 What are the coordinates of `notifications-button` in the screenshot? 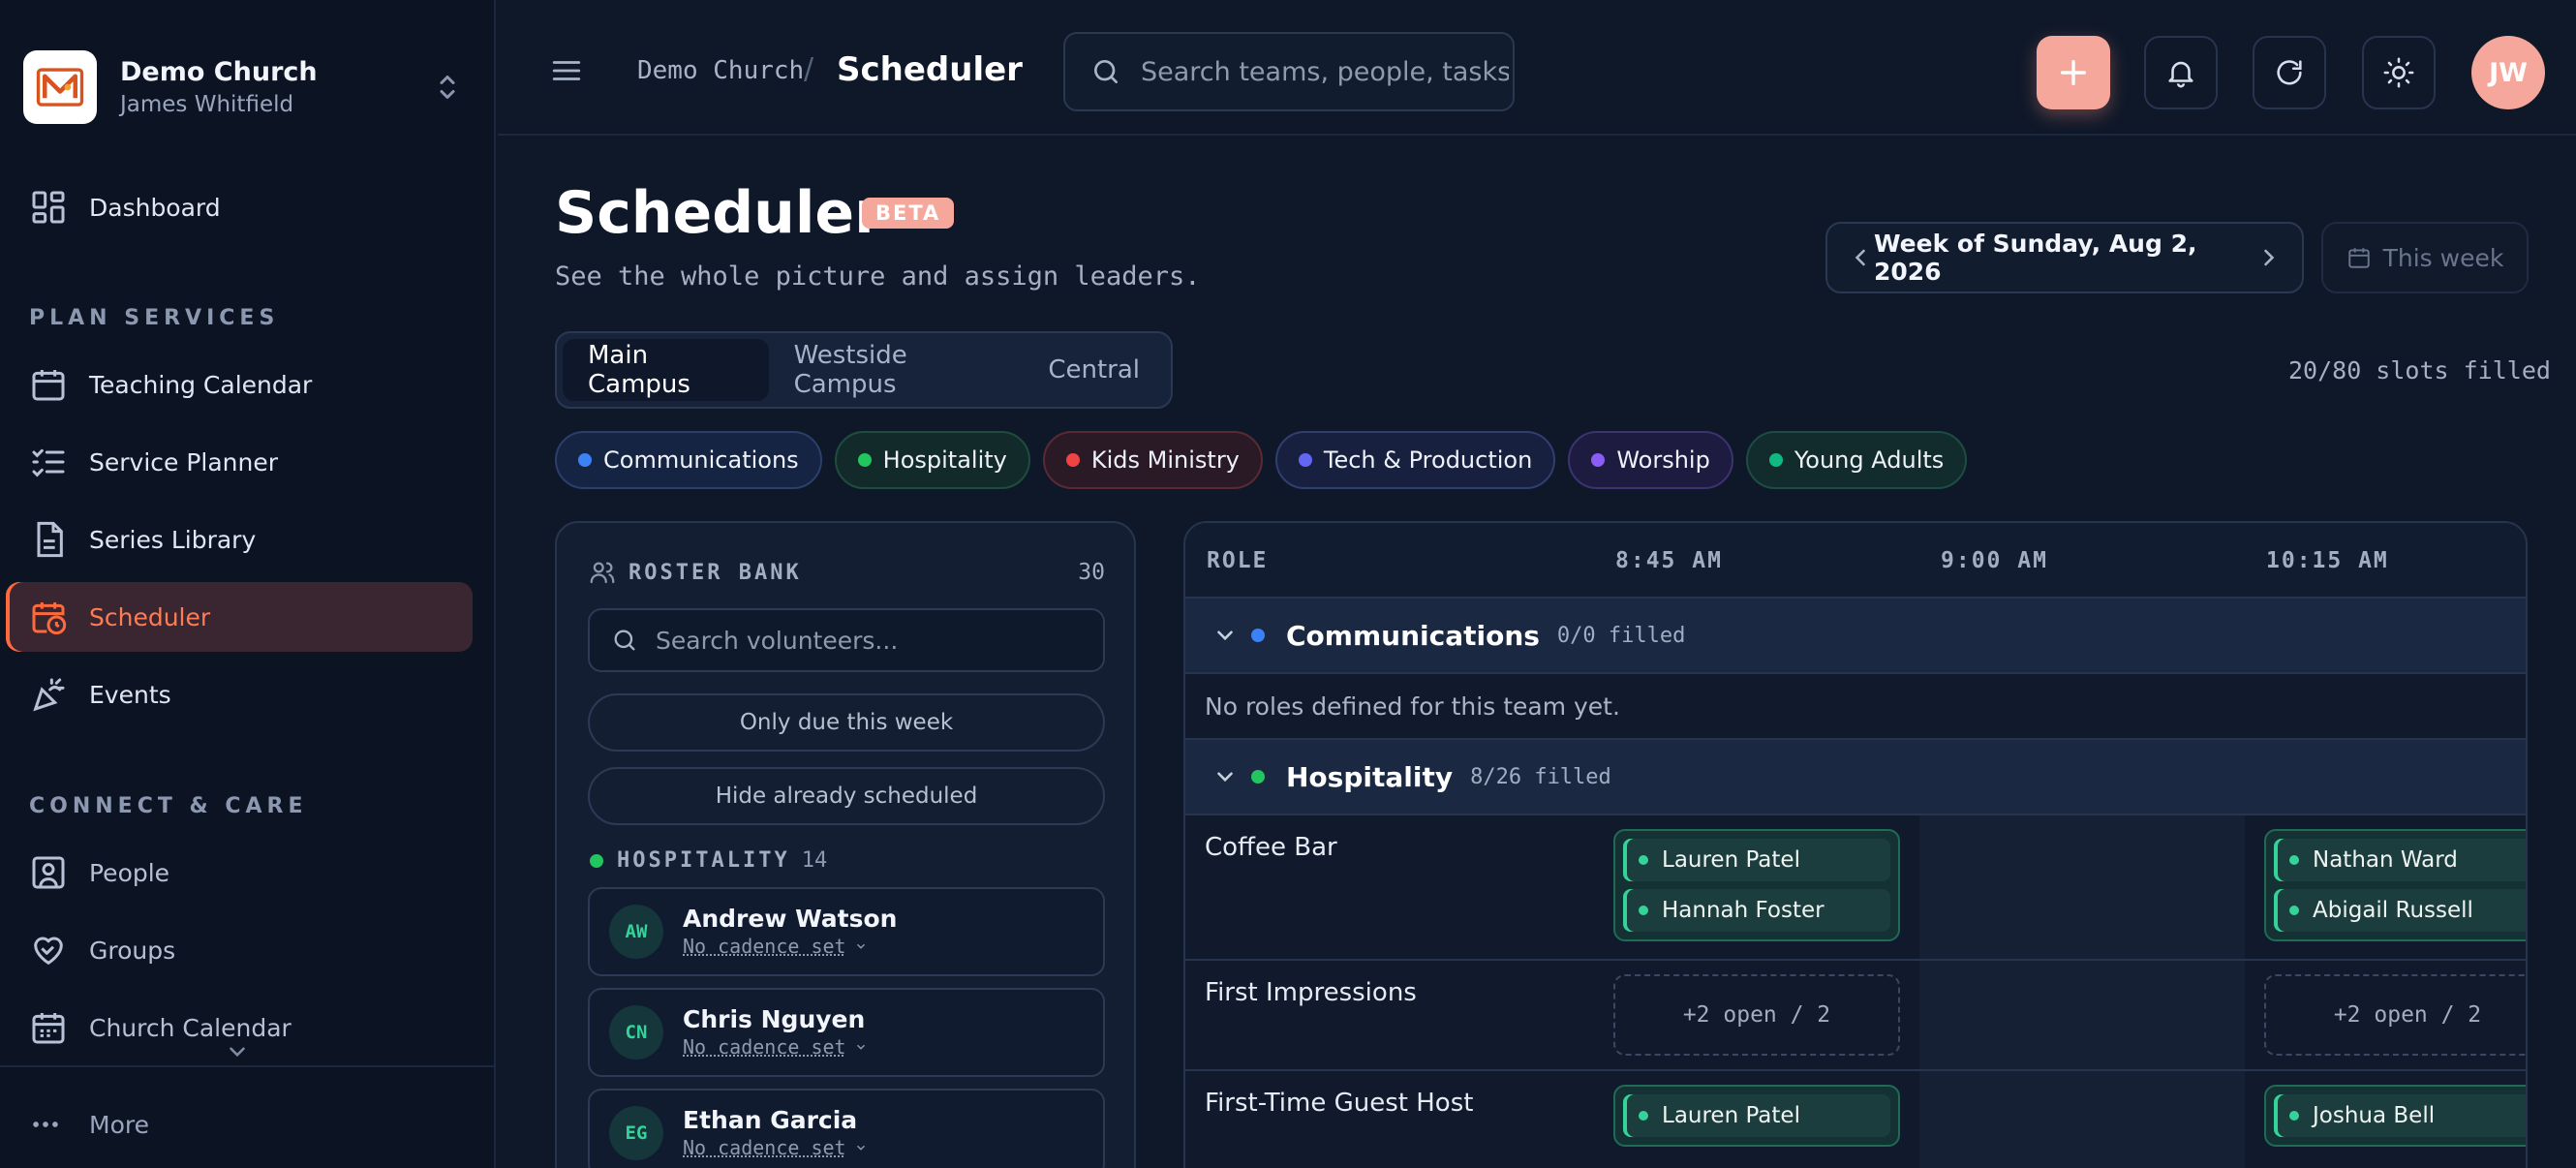 It's located at (2181, 72).